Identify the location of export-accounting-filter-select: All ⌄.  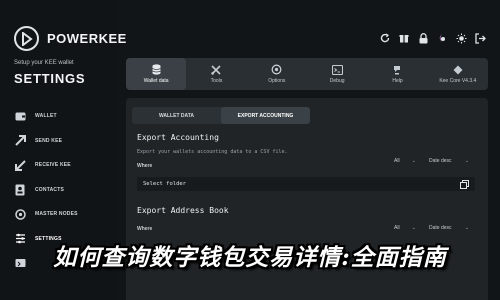
(405, 160).